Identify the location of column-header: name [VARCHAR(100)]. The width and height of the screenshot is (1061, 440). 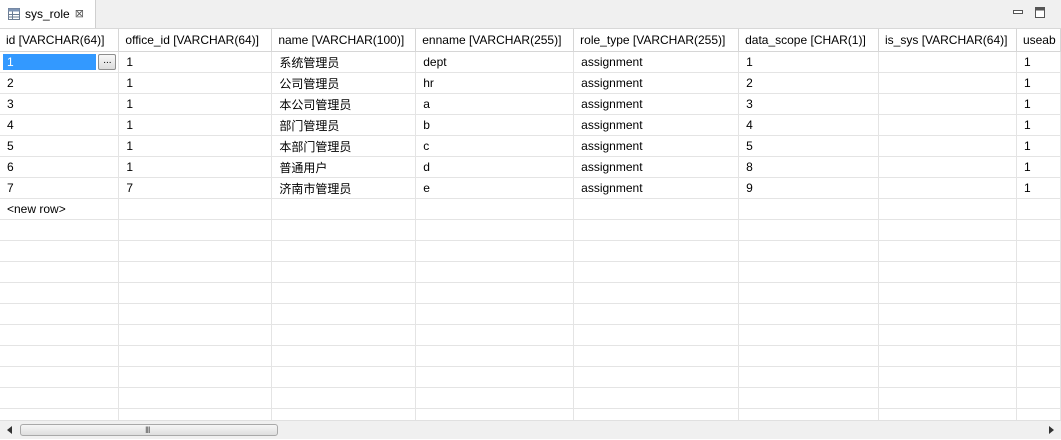
(344, 40).